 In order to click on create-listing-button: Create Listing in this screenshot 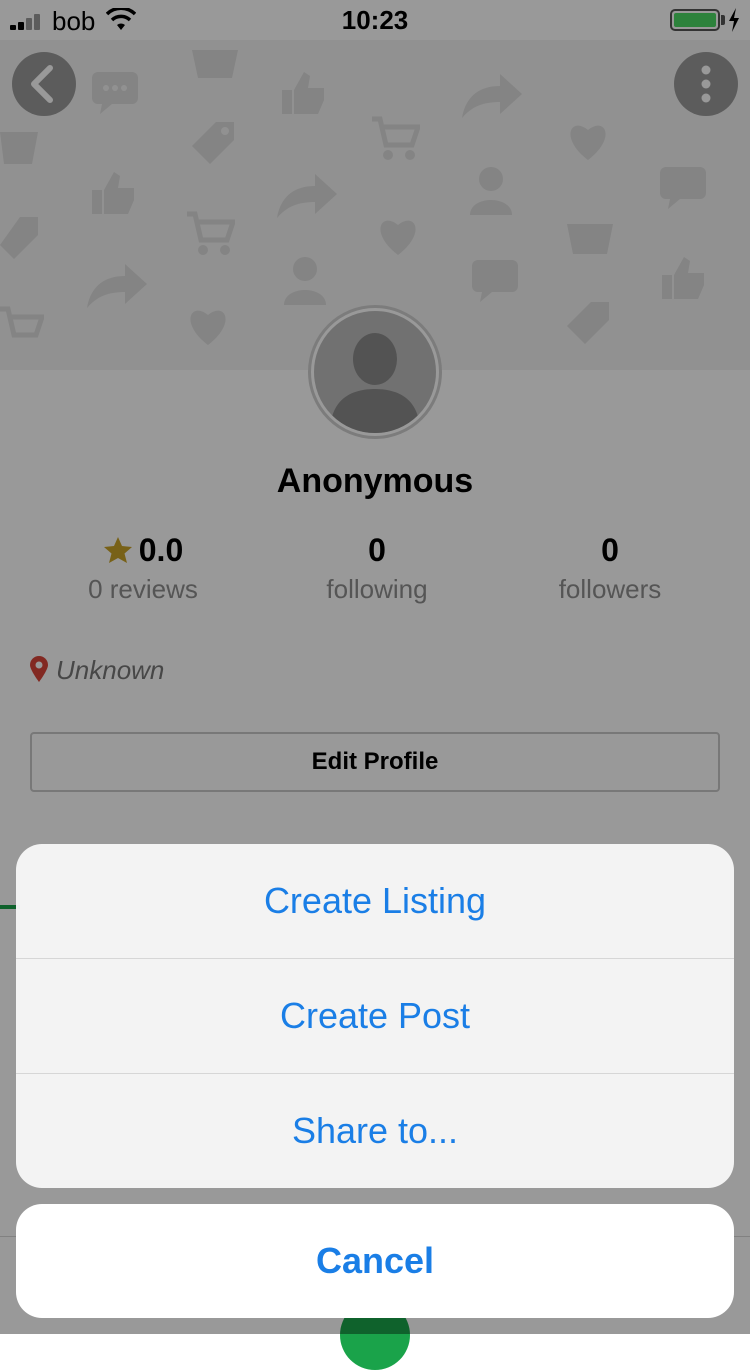, I will do `click(375, 901)`.